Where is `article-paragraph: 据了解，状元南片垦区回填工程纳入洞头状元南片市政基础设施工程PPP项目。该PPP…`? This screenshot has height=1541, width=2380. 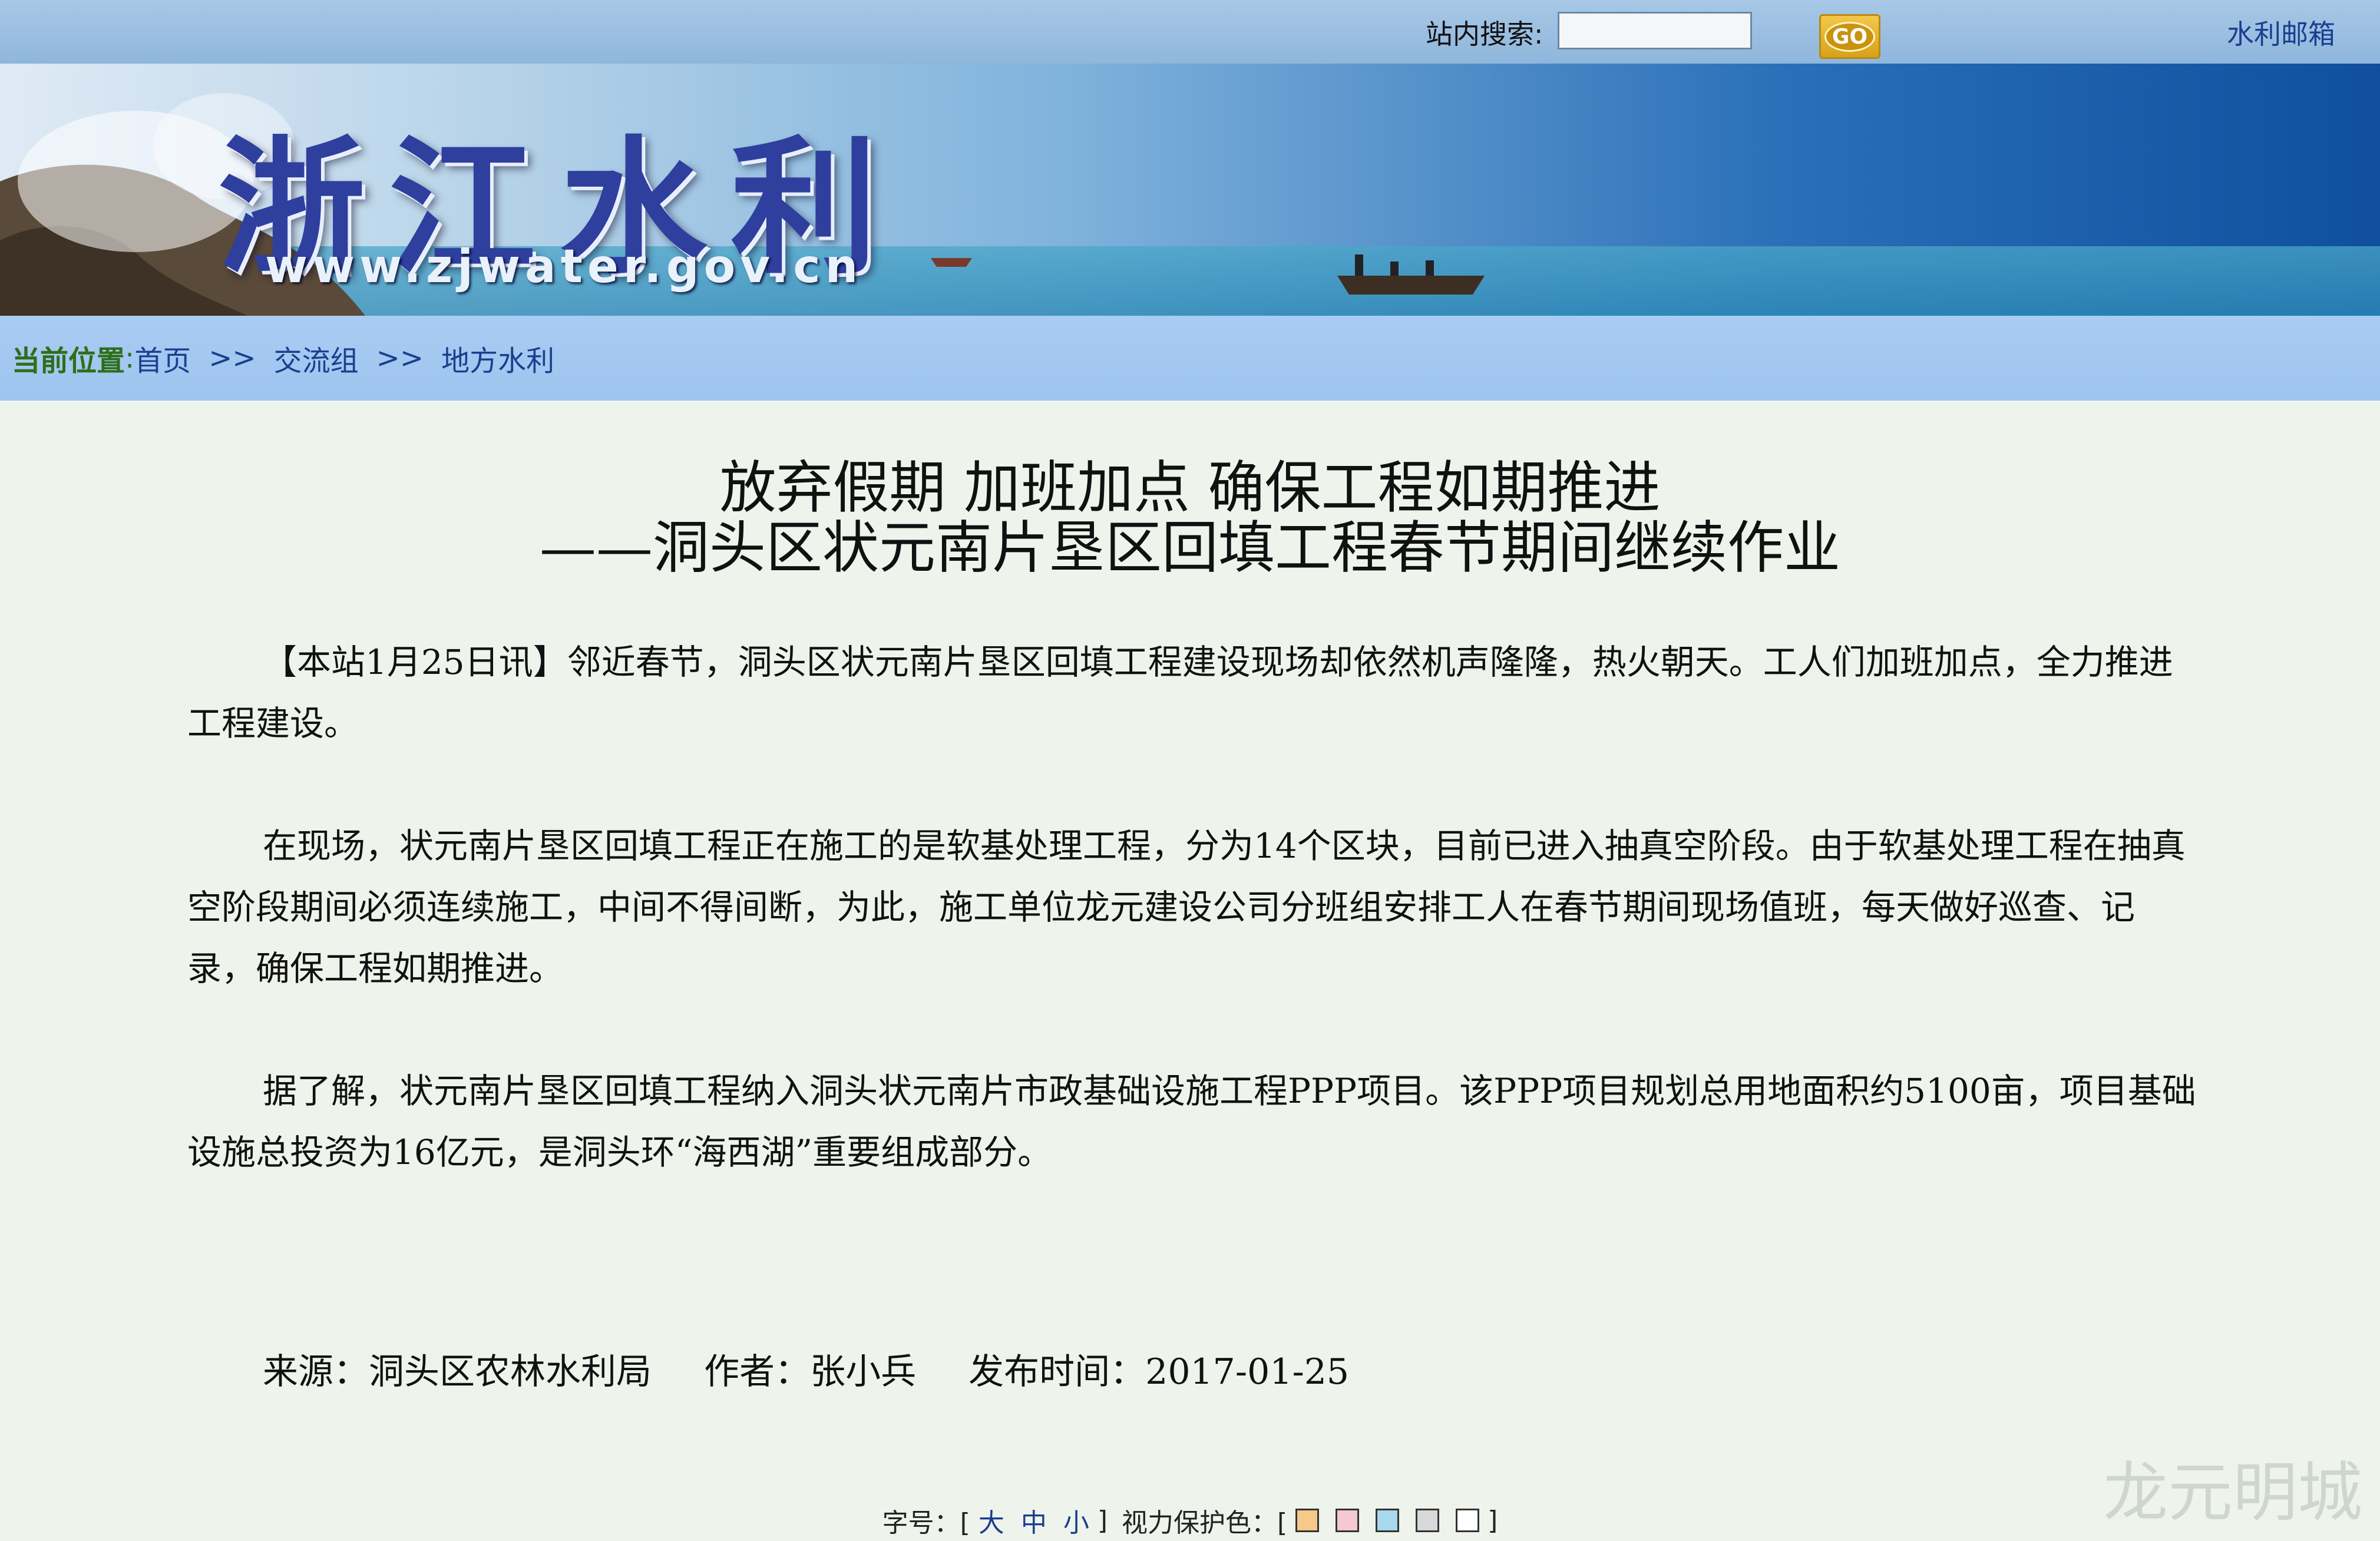
article-paragraph: 据了解，状元南片垦区回填工程纳入洞头状元南片市政基础设施工程PPP项目。该PPP… is located at coordinates (1191, 1121).